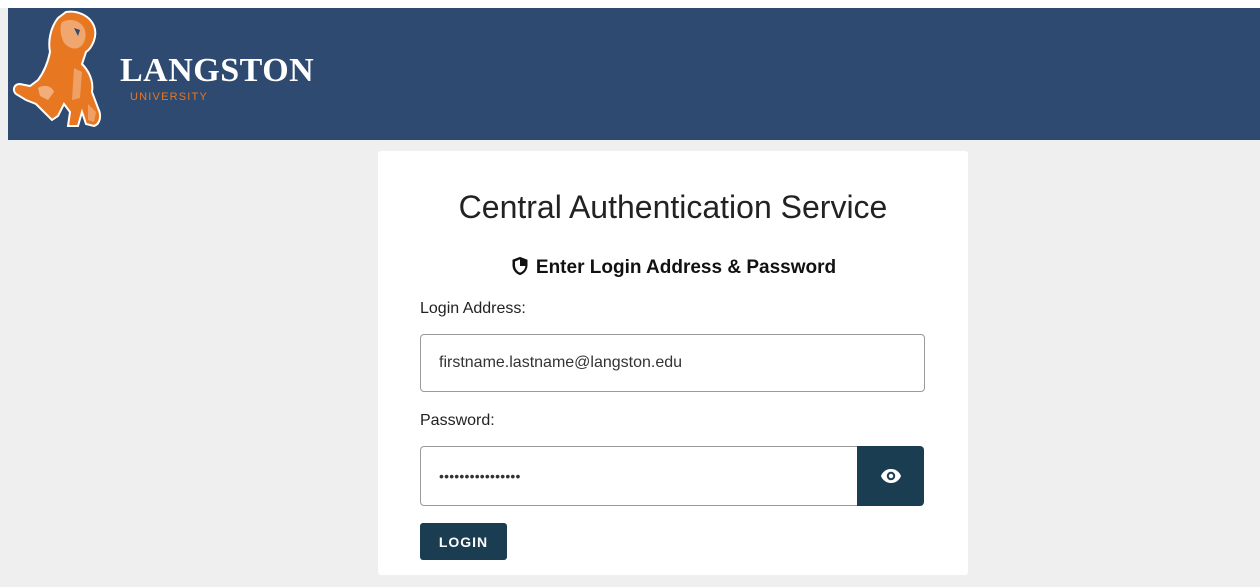  I want to click on eye-icon, so click(890, 476).